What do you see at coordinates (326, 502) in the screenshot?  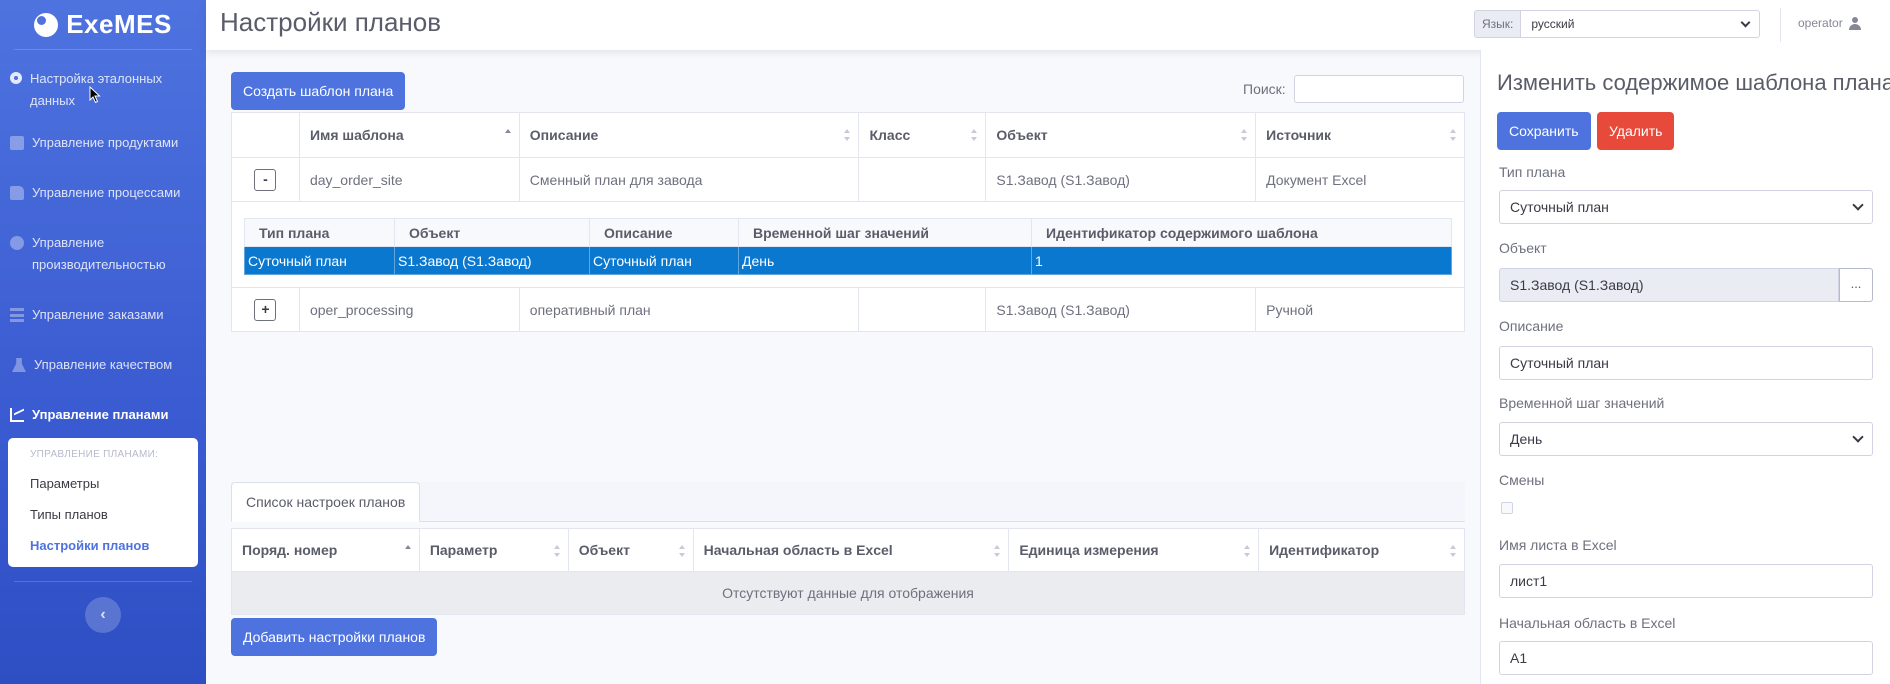 I see `tab-plan-settings-list: Список настроек планов` at bounding box center [326, 502].